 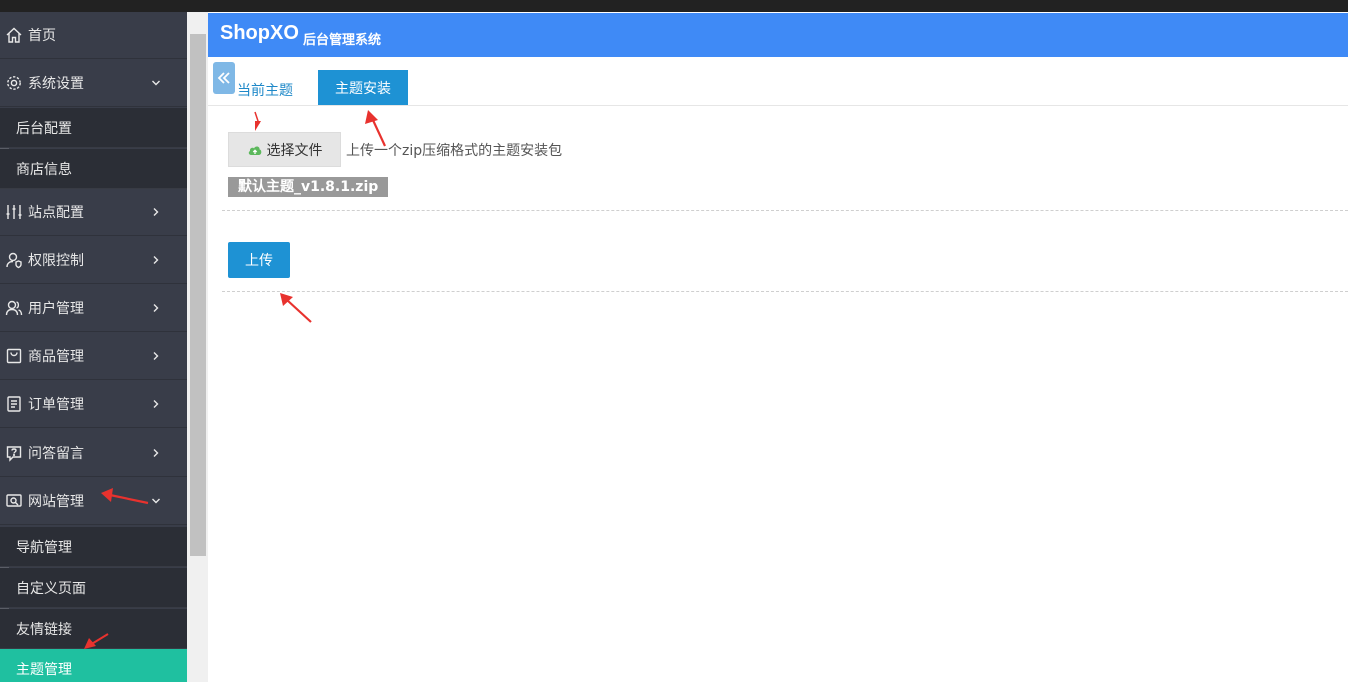 I want to click on choose-file-label: 选择文件, so click(x=294, y=150).